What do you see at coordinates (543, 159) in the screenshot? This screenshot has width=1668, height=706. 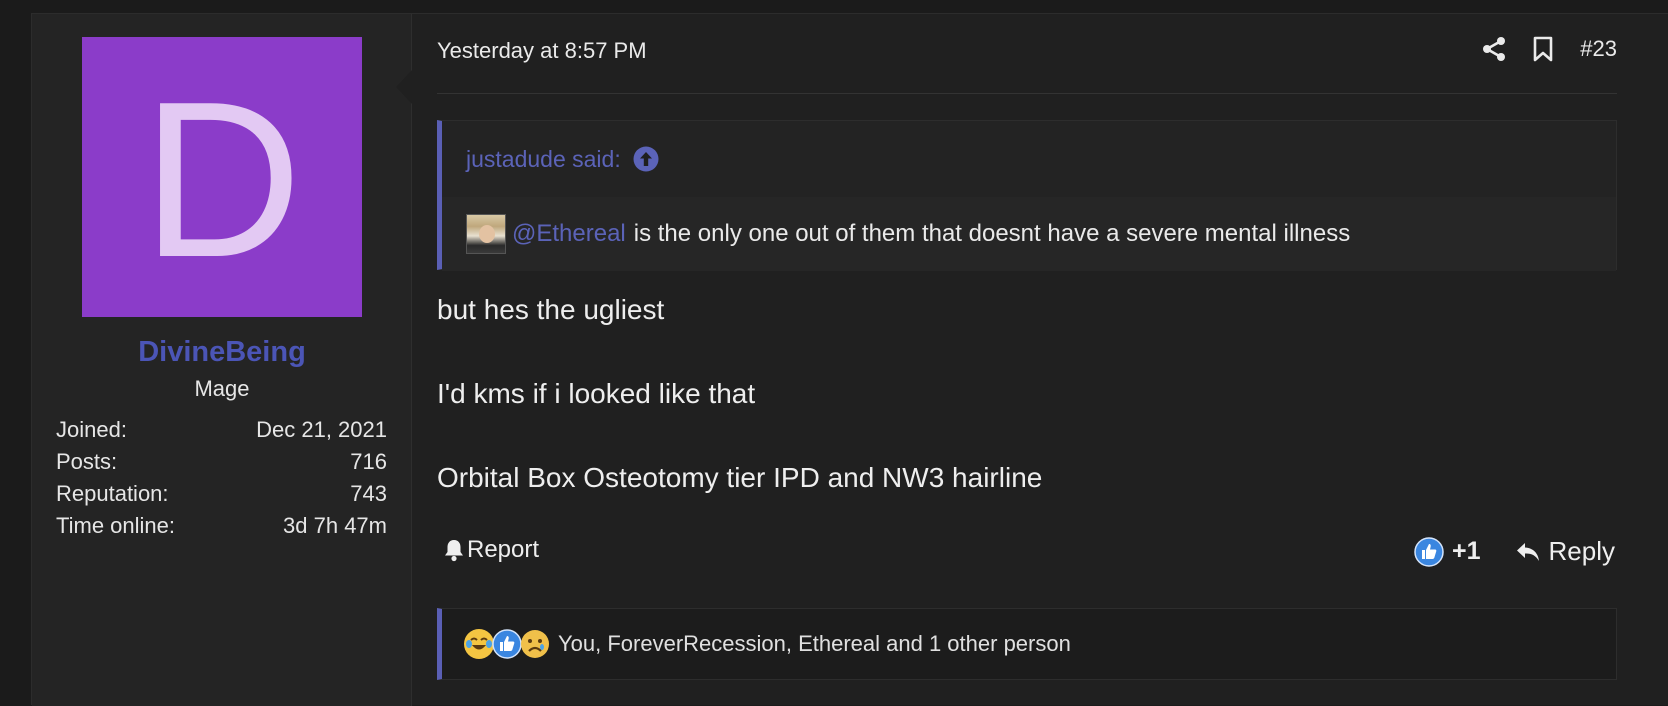 I see `quote-author: justadude said:` at bounding box center [543, 159].